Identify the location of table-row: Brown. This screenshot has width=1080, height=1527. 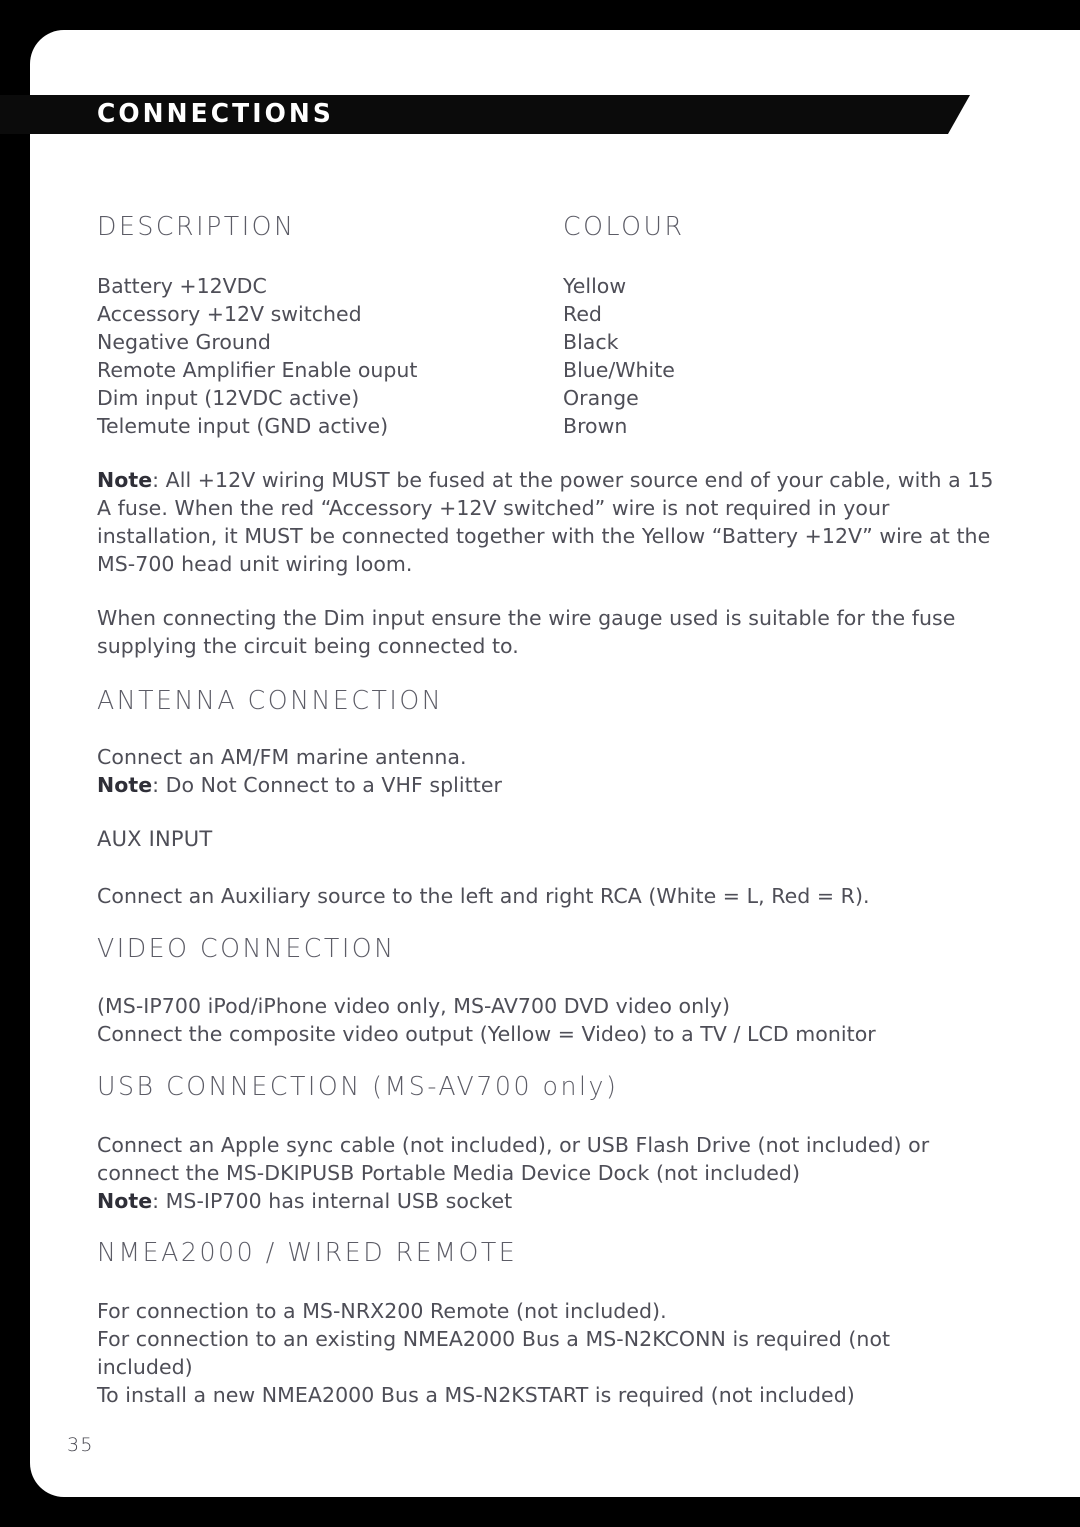
(595, 426).